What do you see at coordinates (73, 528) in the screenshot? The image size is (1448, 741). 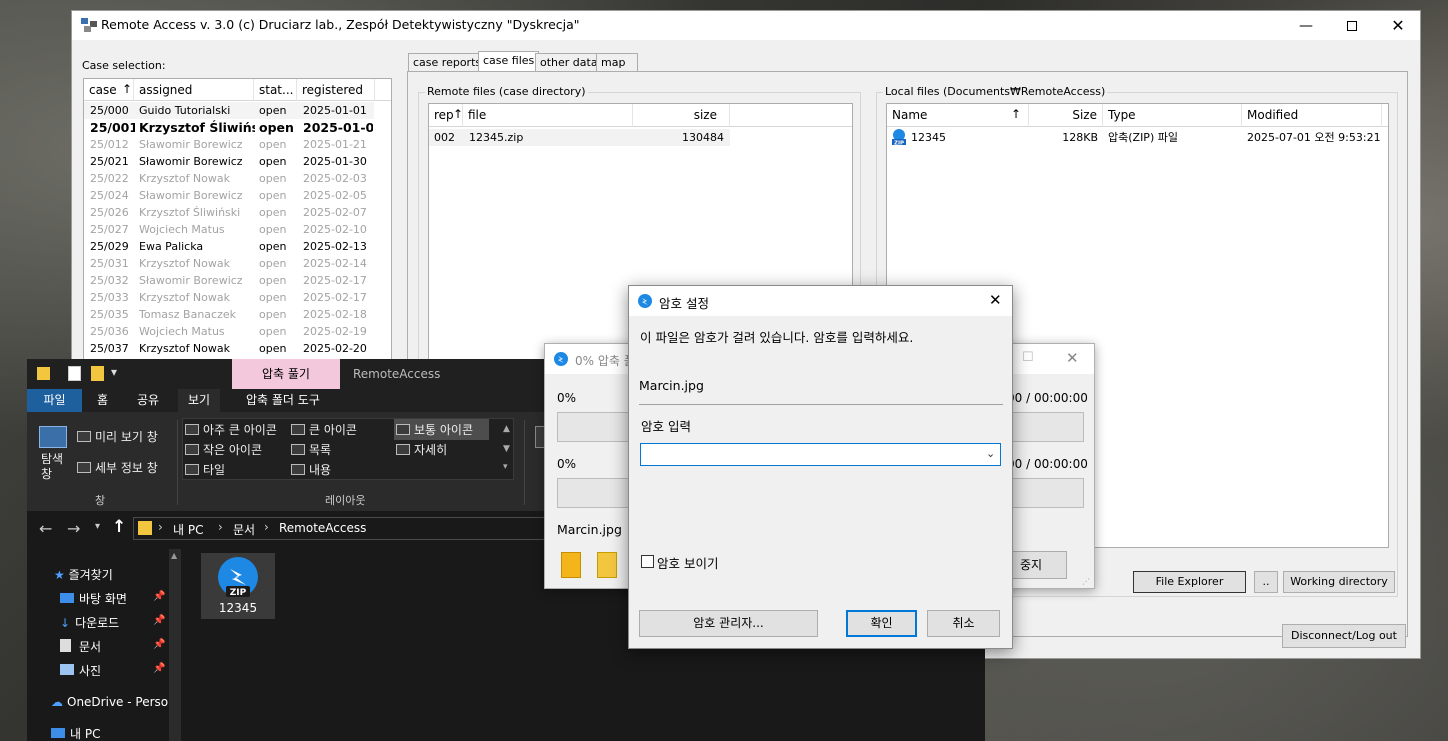 I see `forward-arrow-icon: →` at bounding box center [73, 528].